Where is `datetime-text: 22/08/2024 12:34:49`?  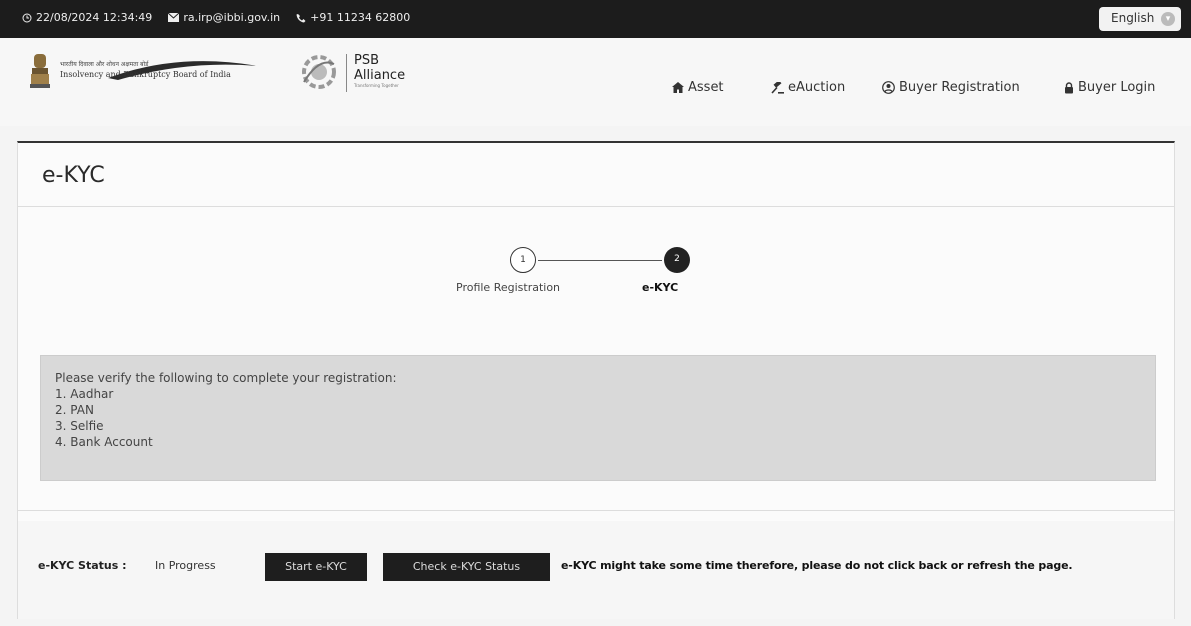 datetime-text: 22/08/2024 12:34:49 is located at coordinates (94, 17).